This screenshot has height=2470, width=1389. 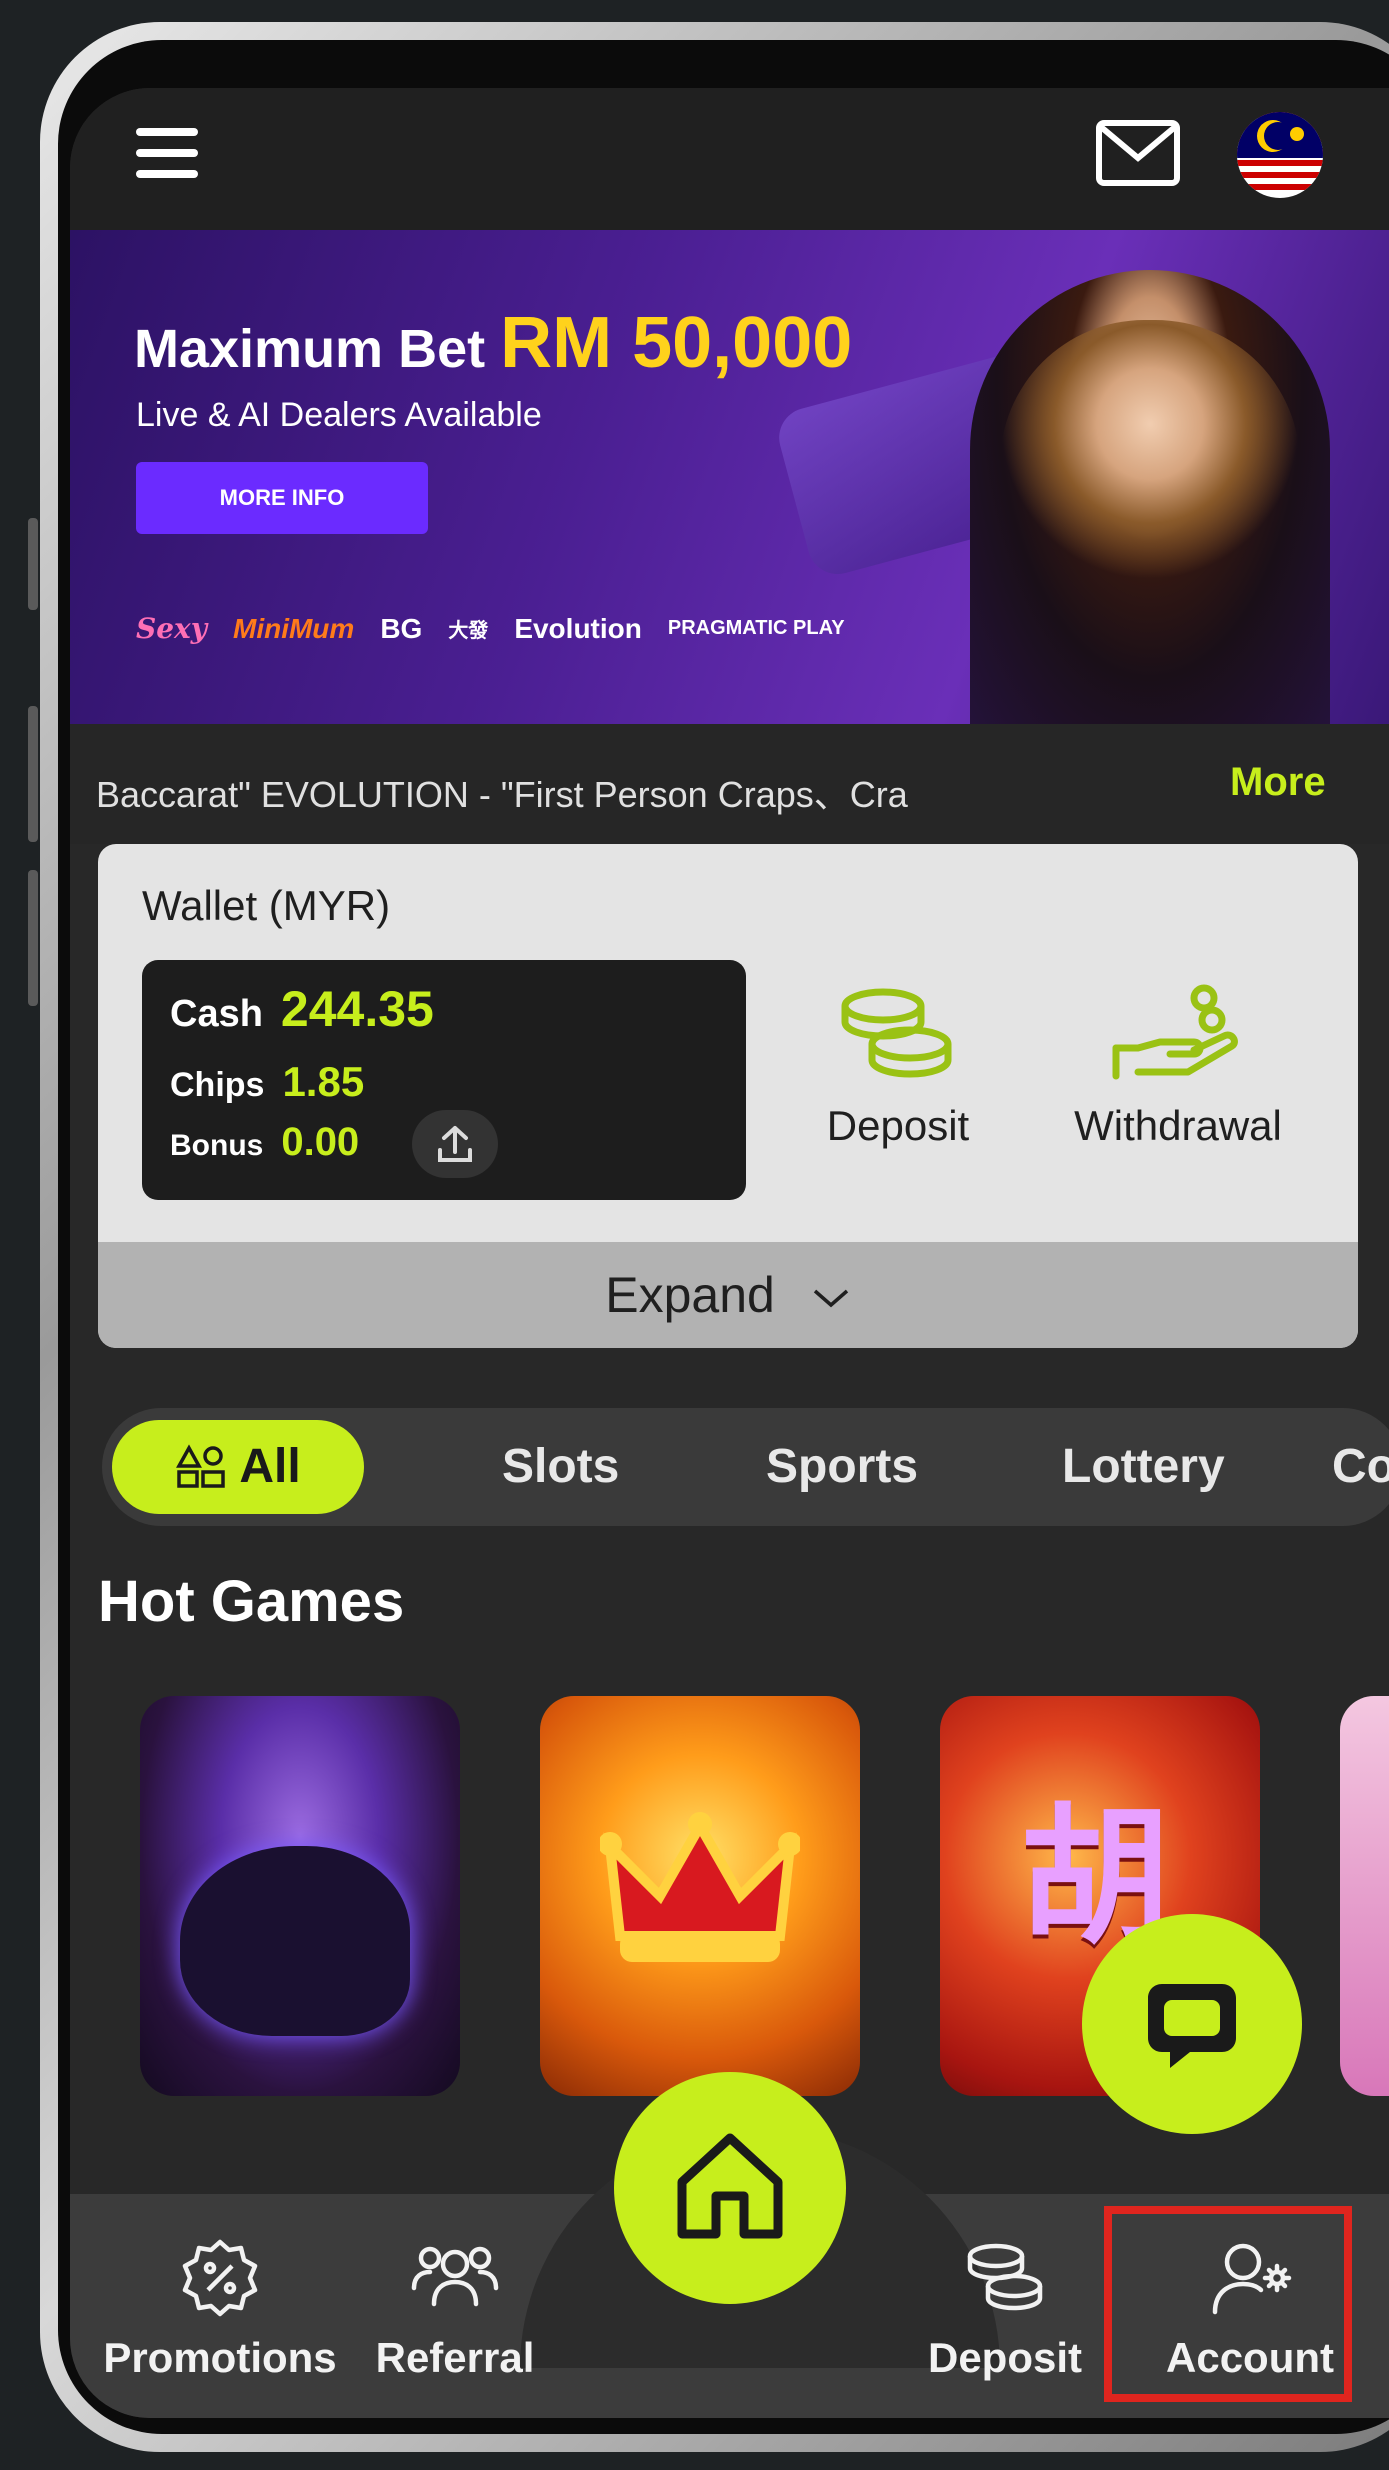 What do you see at coordinates (444, 1080) in the screenshot?
I see `balance-card: Cash 244.35 Chips 1.85 Bonus 0.00` at bounding box center [444, 1080].